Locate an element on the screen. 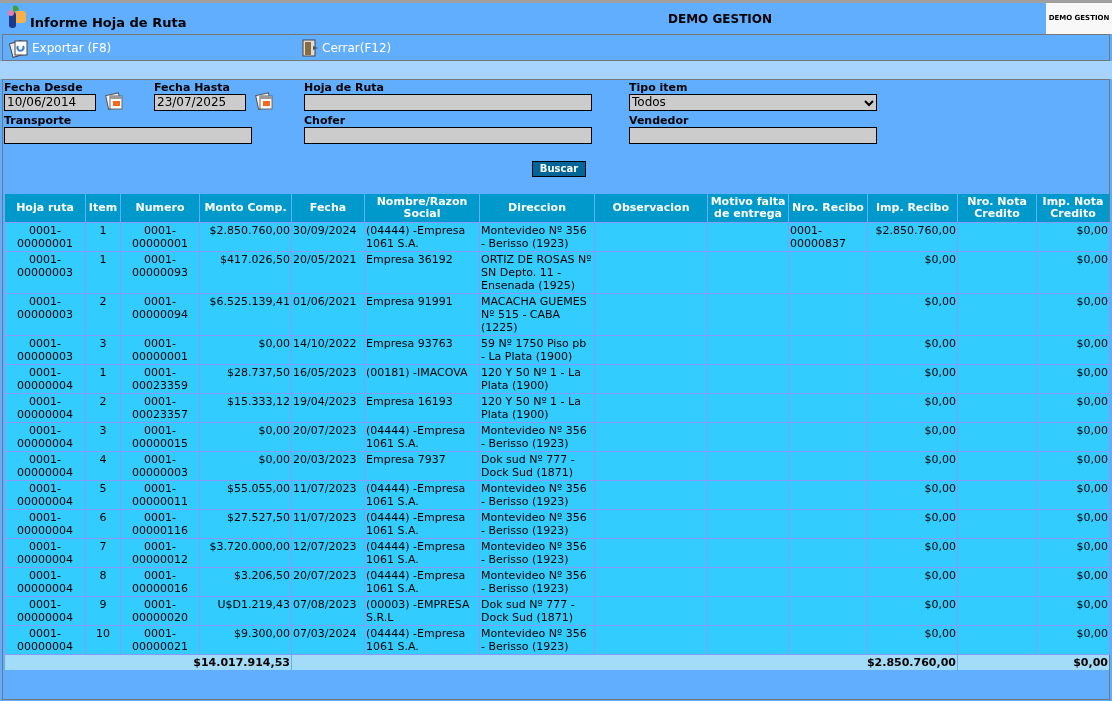 This screenshot has height=701, width=1112. table-cell: Montevideo Nº 356 - Berisso (1923) is located at coordinates (537, 237).